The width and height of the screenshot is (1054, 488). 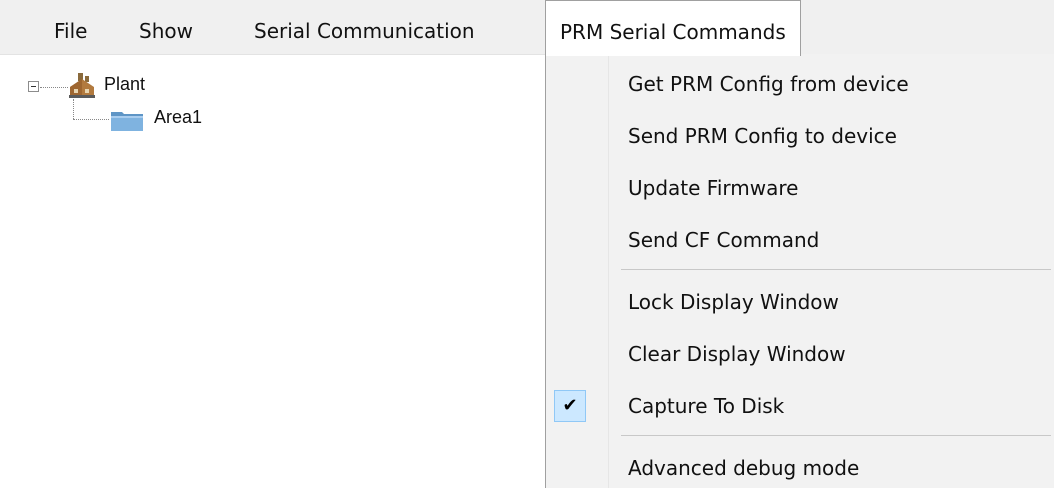 I want to click on checkmark-icon: ✔, so click(x=570, y=406).